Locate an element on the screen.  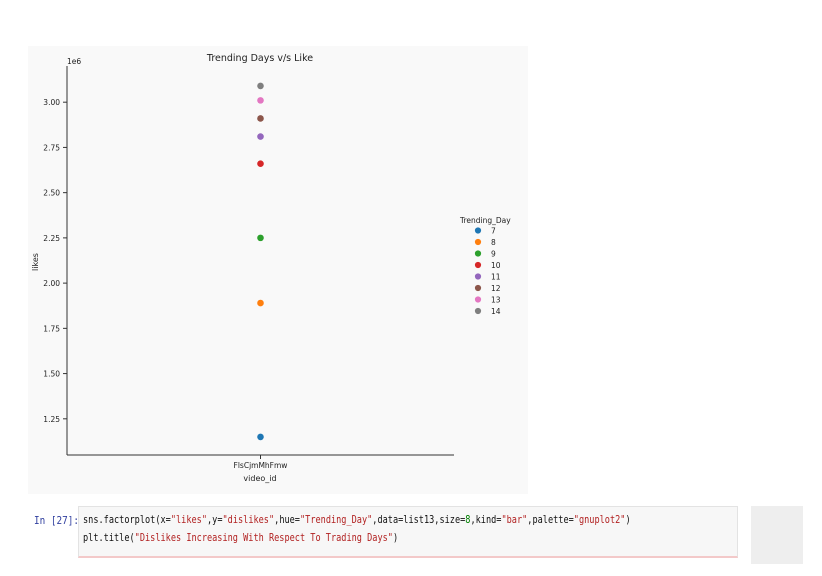
code-token: plt.title( is located at coordinates (109, 537).